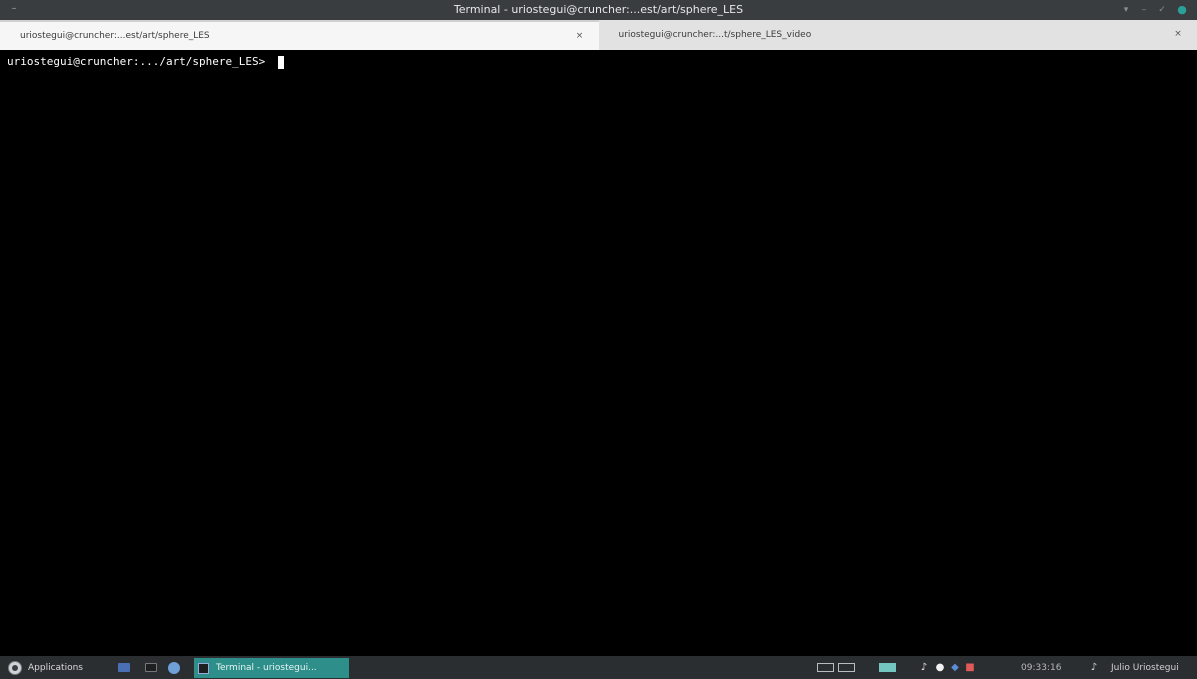 Image resolution: width=1197 pixels, height=679 pixels. I want to click on shell-prompt: uriostegui@cruncher:.../art/sphere_LES>, so click(136, 61).